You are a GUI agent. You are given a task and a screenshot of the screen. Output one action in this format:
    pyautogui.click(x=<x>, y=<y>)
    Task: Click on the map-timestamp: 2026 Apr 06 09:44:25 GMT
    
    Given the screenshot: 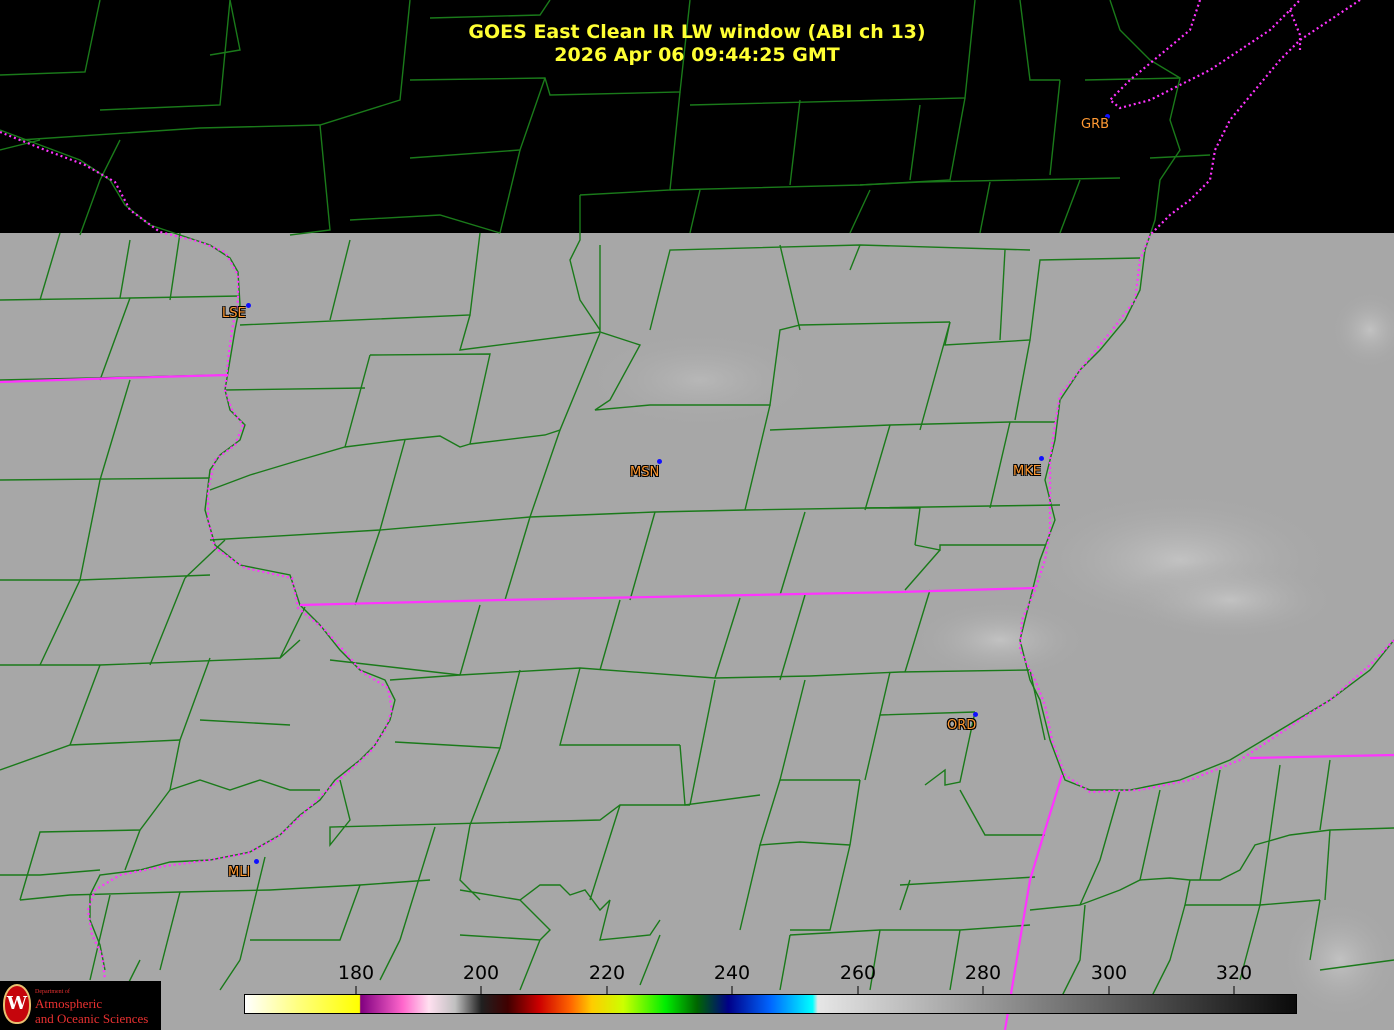 What is the action you would take?
    pyautogui.click(x=697, y=55)
    